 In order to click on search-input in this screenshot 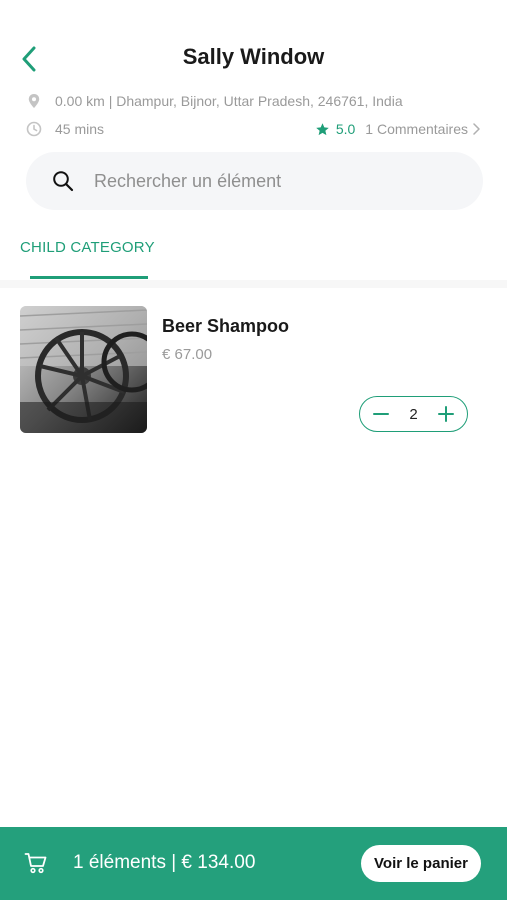, I will do `click(264, 181)`.